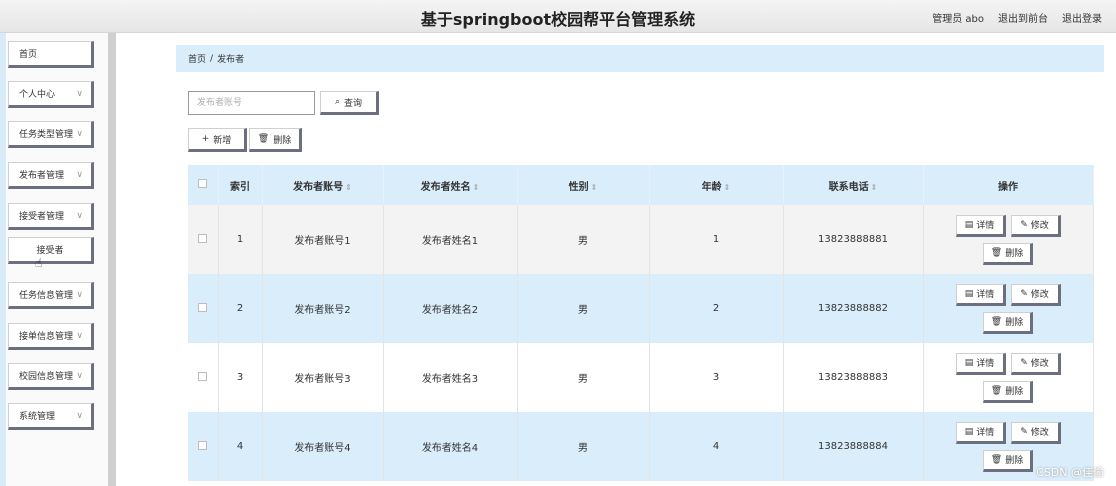 This screenshot has width=1116, height=486. I want to click on top-bar: 基于springboot校园帮平台管理系统 管理员 abo 退出到前台 退出登录, so click(558, 16).